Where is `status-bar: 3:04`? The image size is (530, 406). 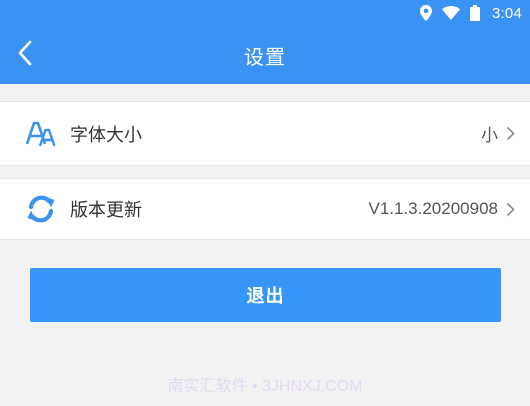 status-bar: 3:04 is located at coordinates (265, 13).